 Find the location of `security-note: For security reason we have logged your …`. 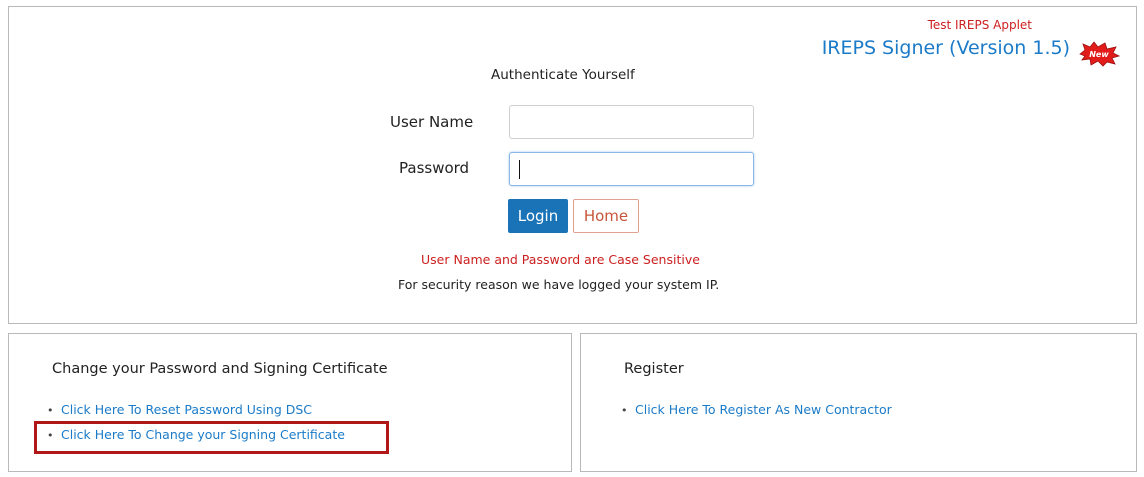

security-note: For security reason we have logged your … is located at coordinates (559, 284).